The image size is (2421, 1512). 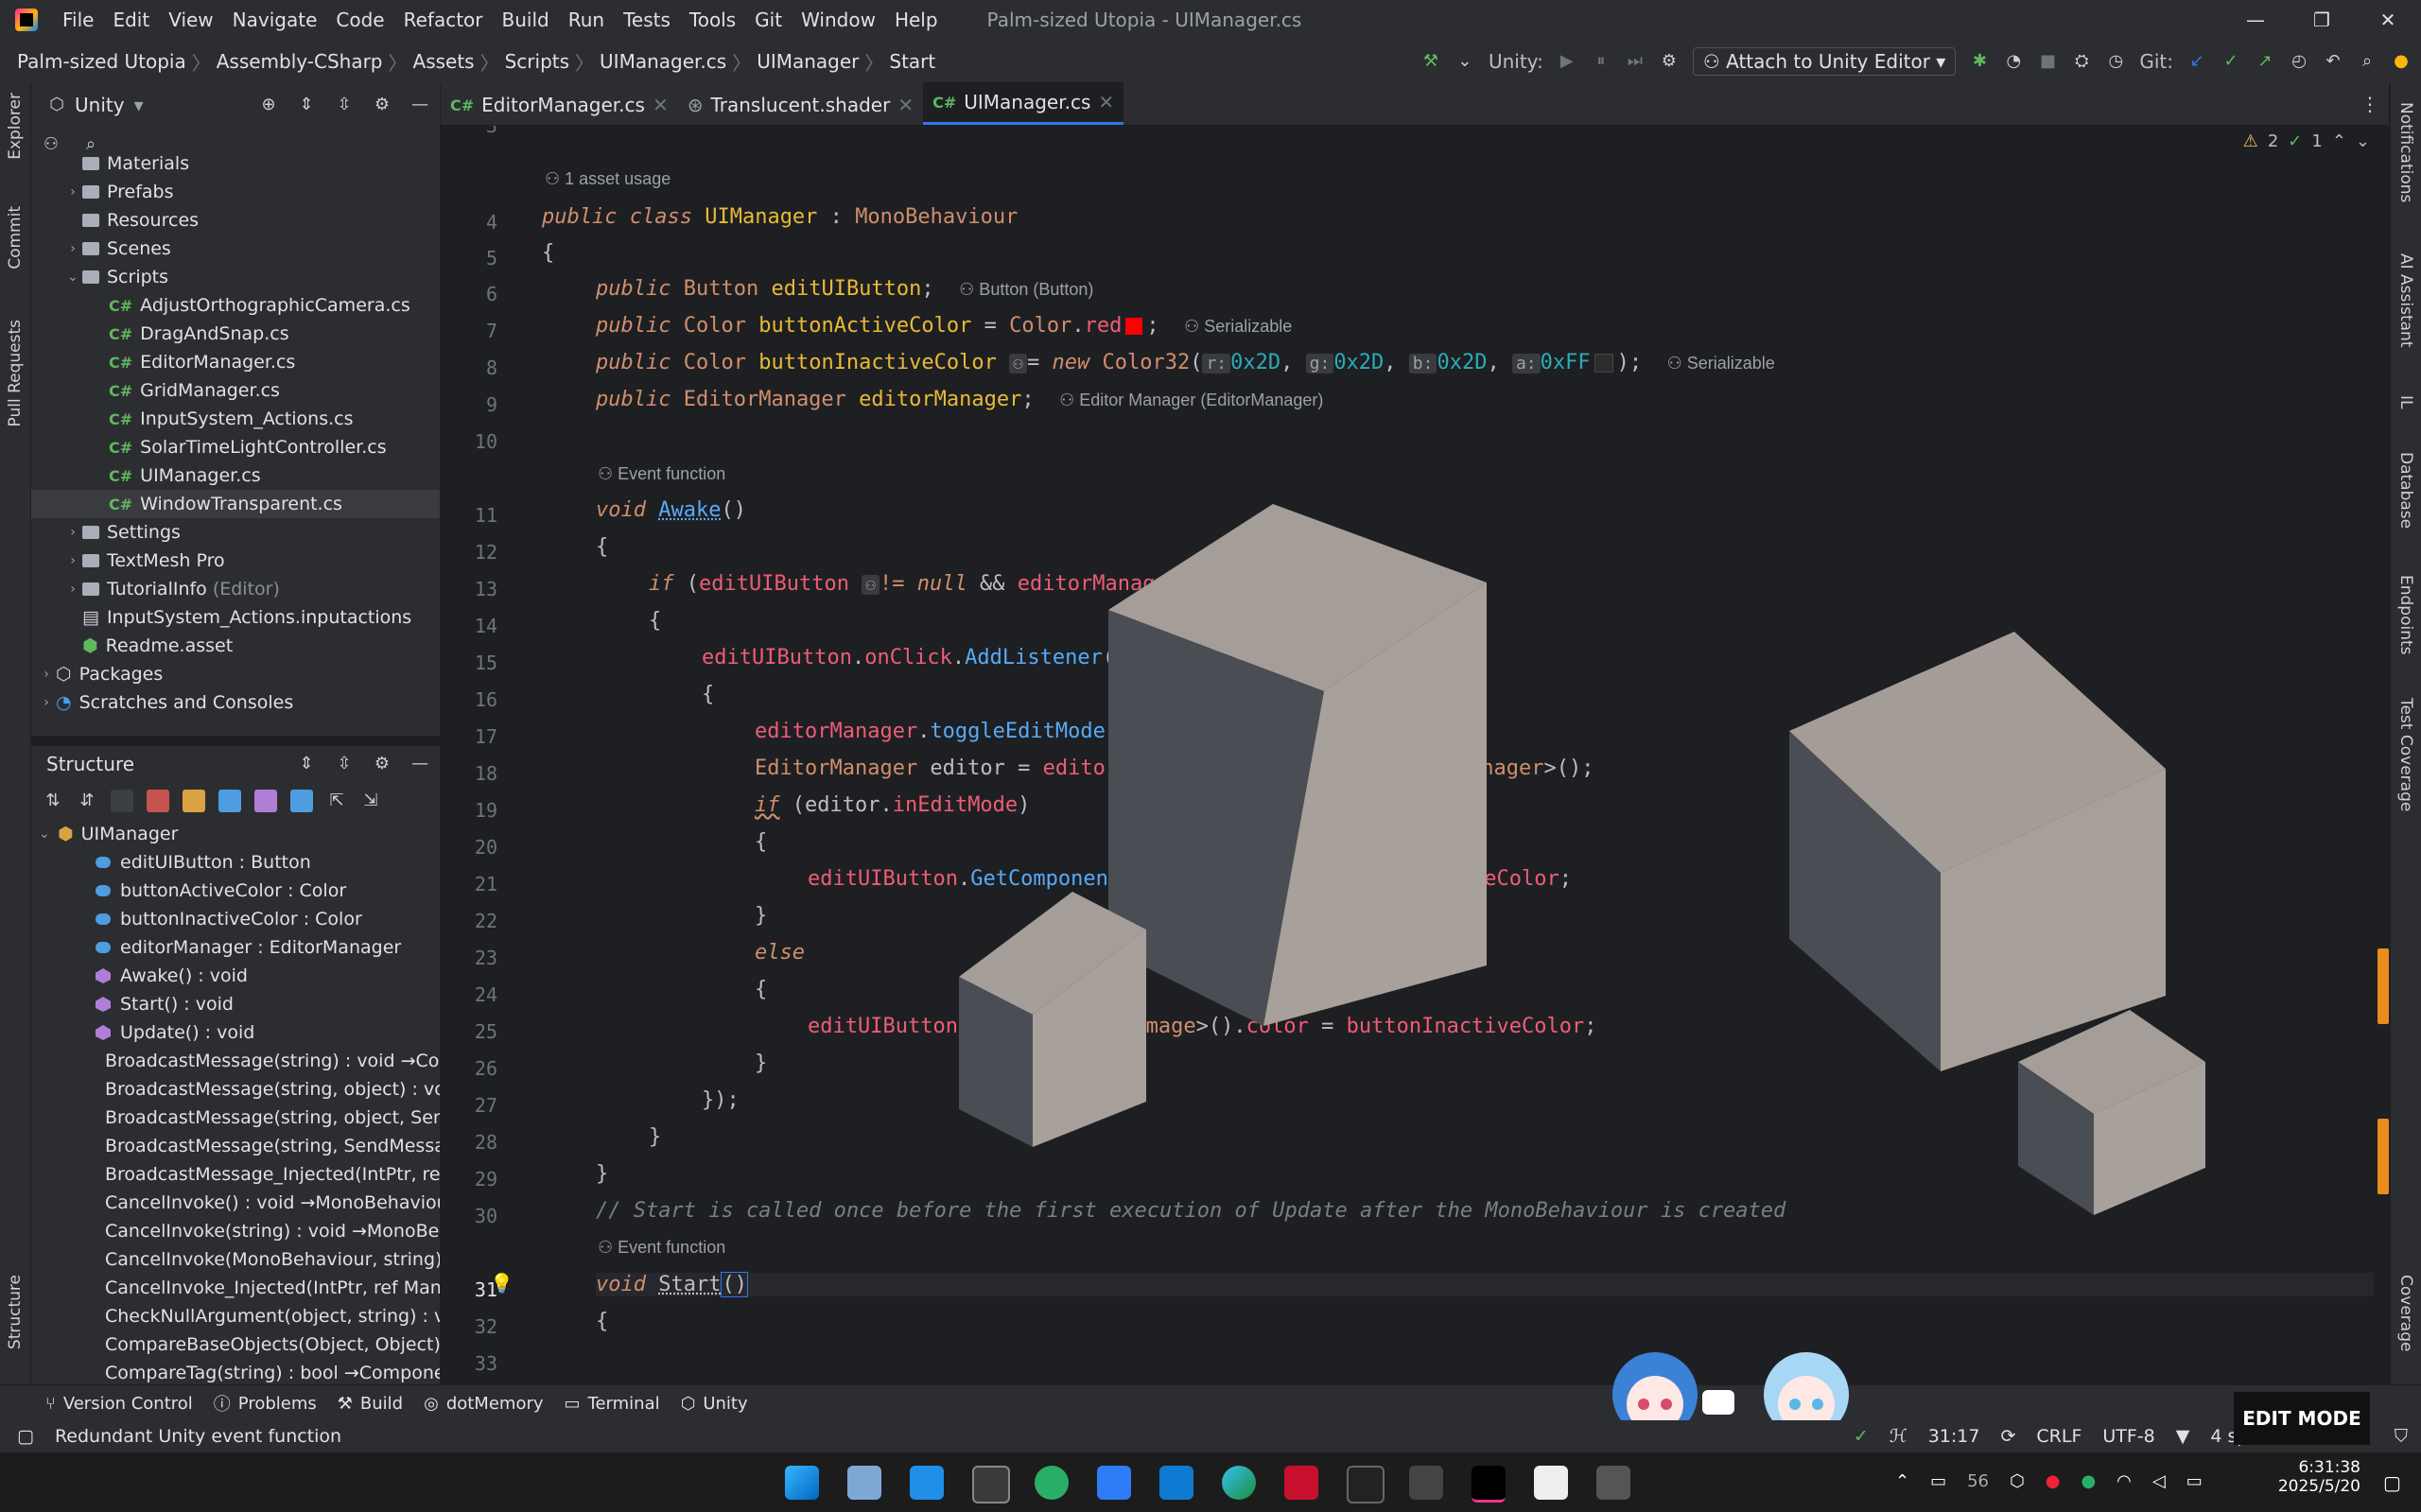 I want to click on line-ending: CRLF, so click(x=2058, y=1436).